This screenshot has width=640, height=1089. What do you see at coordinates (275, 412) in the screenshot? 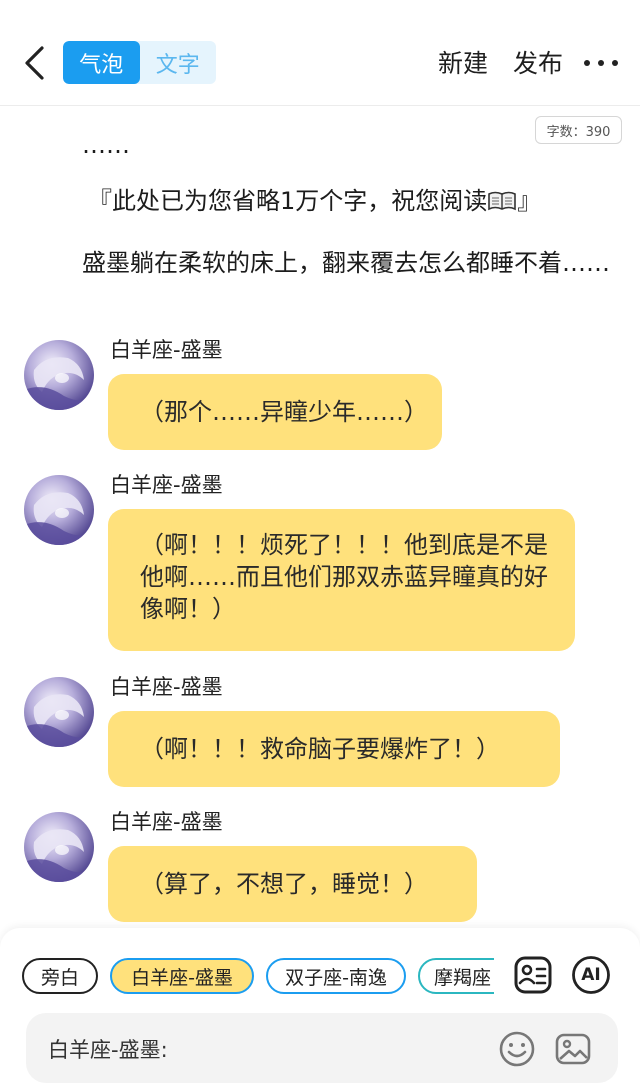
I see `message-bubble: （那个……异瞳少年……）` at bounding box center [275, 412].